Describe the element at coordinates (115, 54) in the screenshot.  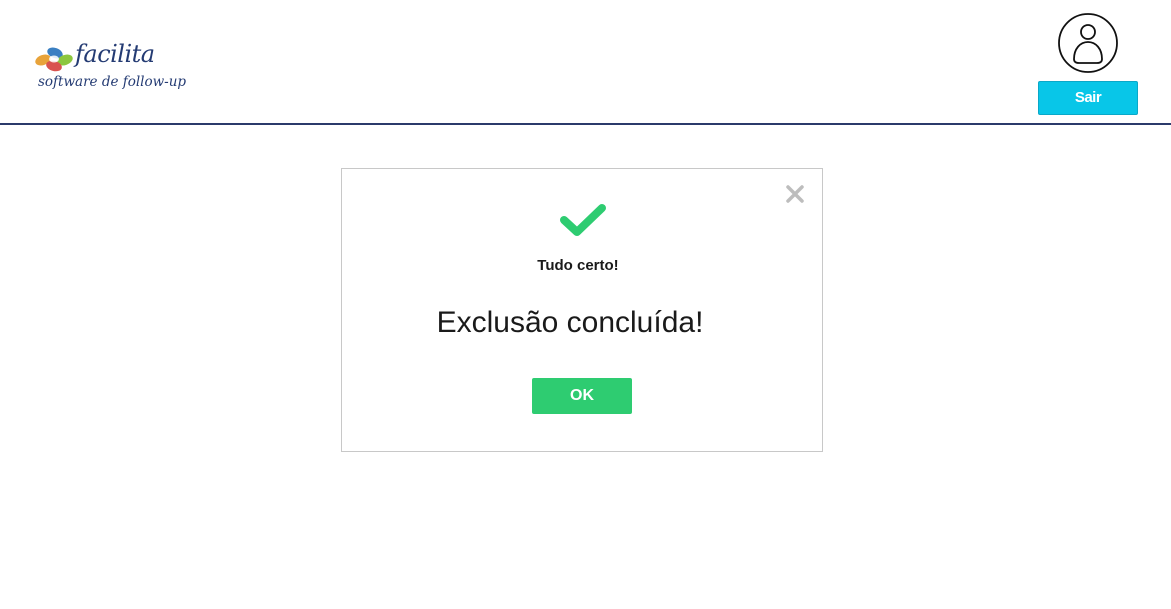
I see `logo-name: facilita` at that location.